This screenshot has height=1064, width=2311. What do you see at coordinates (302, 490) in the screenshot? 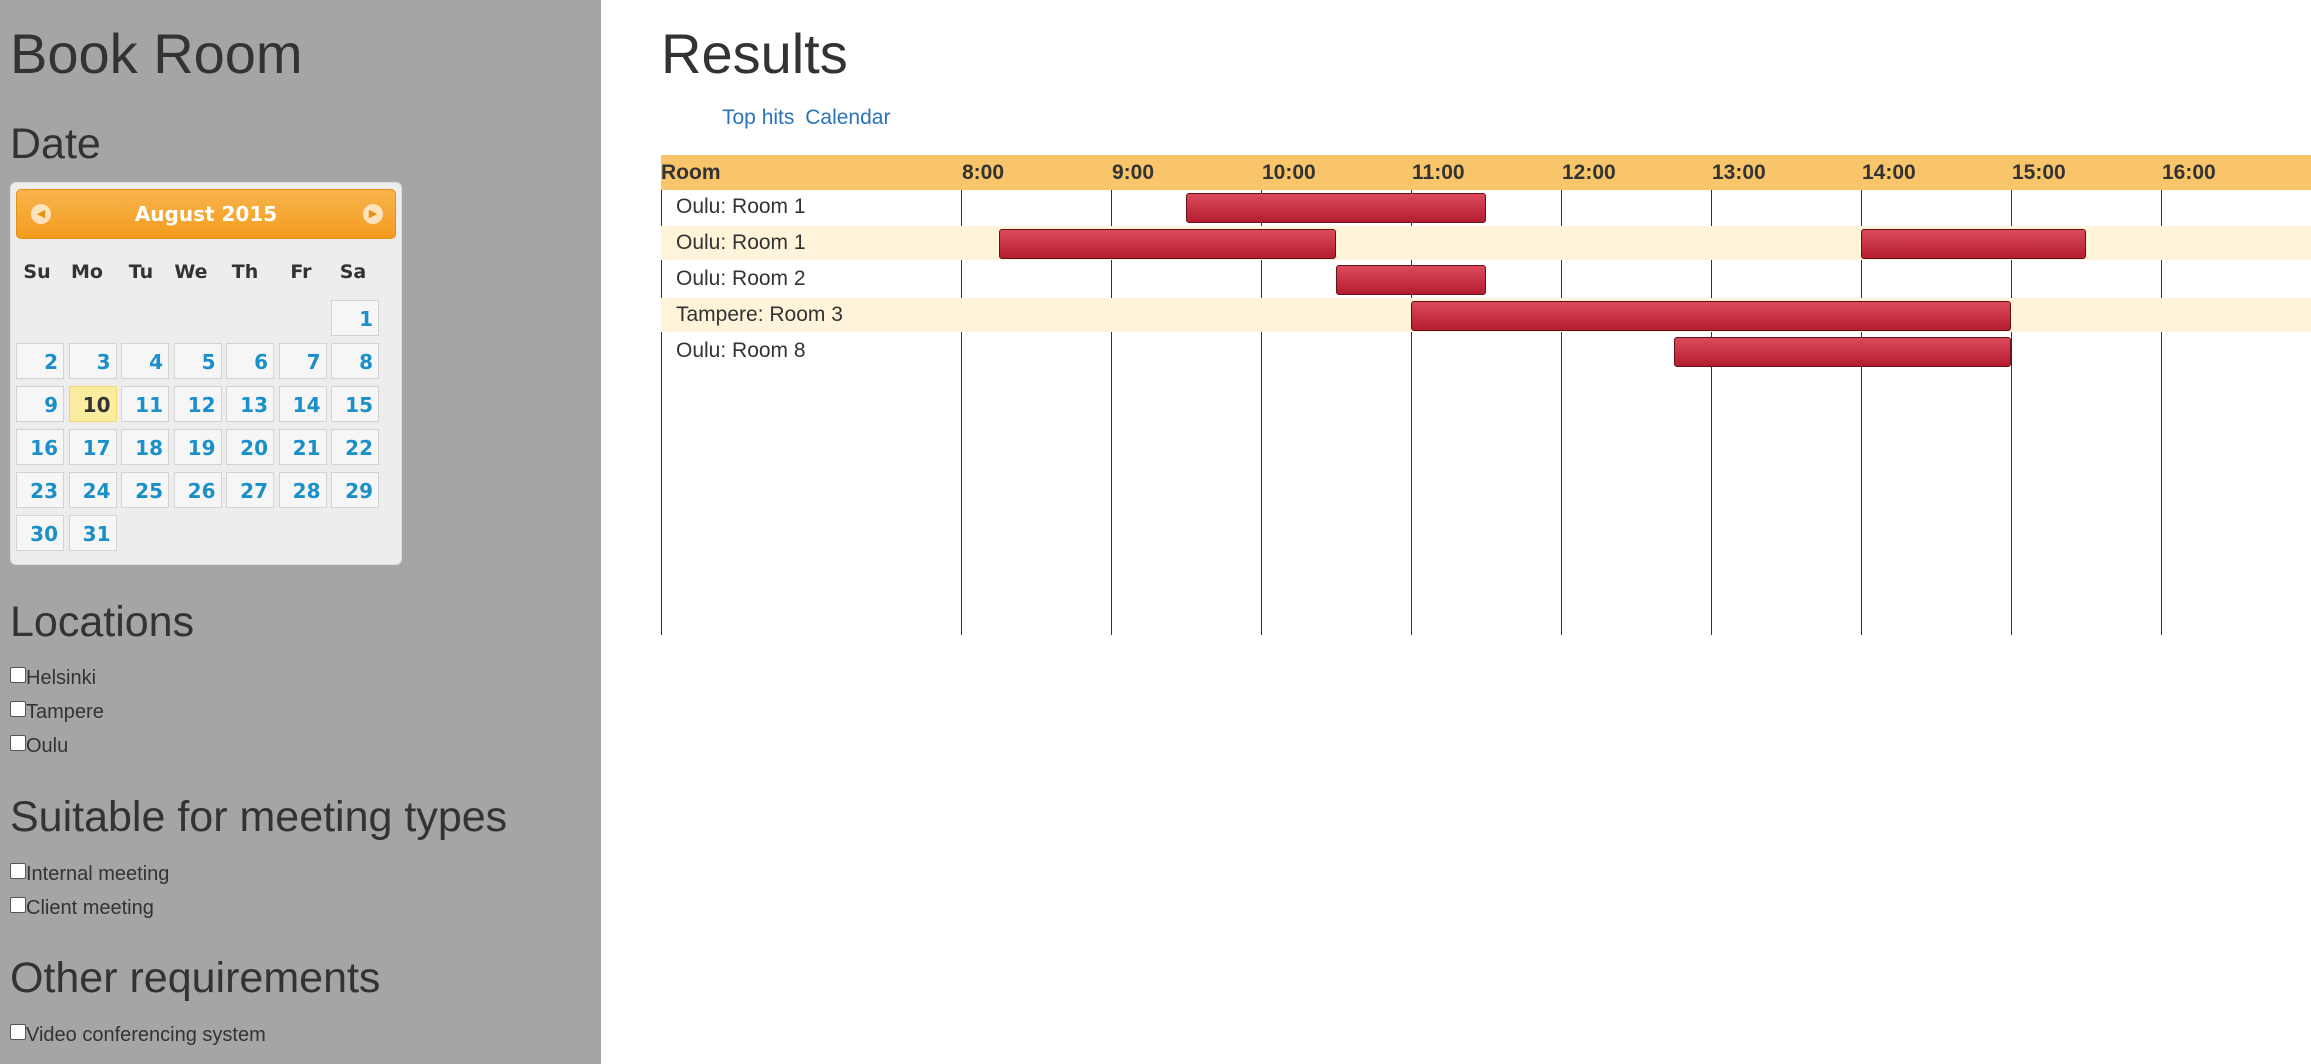
I see `calendar-day: 28` at bounding box center [302, 490].